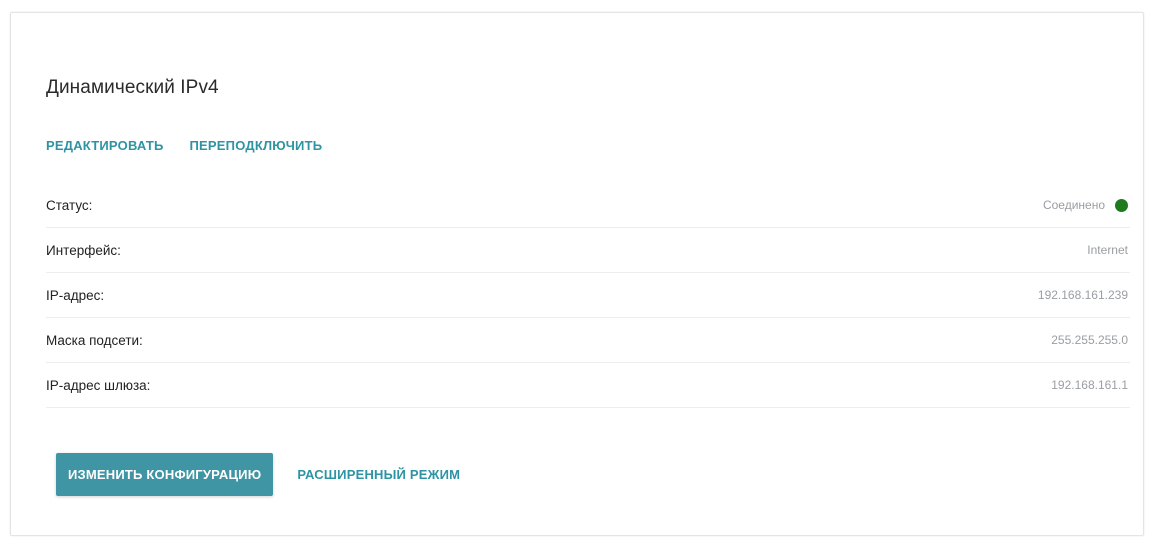  What do you see at coordinates (184, 145) in the screenshot?
I see `card-actions: РЕДАКТИРОВАТЬ ПЕРЕПОДКЛЮЧИТЬ` at bounding box center [184, 145].